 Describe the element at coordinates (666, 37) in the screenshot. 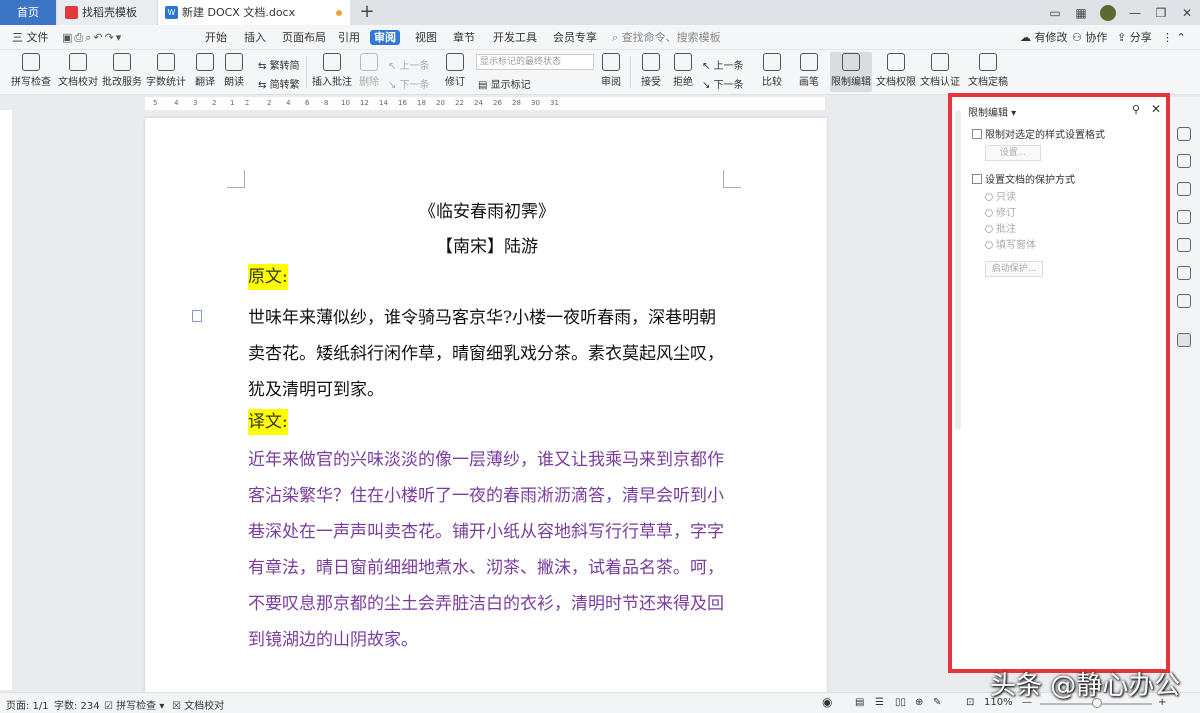

I see `command-search: ⌕ 查找命令、搜索模板` at that location.